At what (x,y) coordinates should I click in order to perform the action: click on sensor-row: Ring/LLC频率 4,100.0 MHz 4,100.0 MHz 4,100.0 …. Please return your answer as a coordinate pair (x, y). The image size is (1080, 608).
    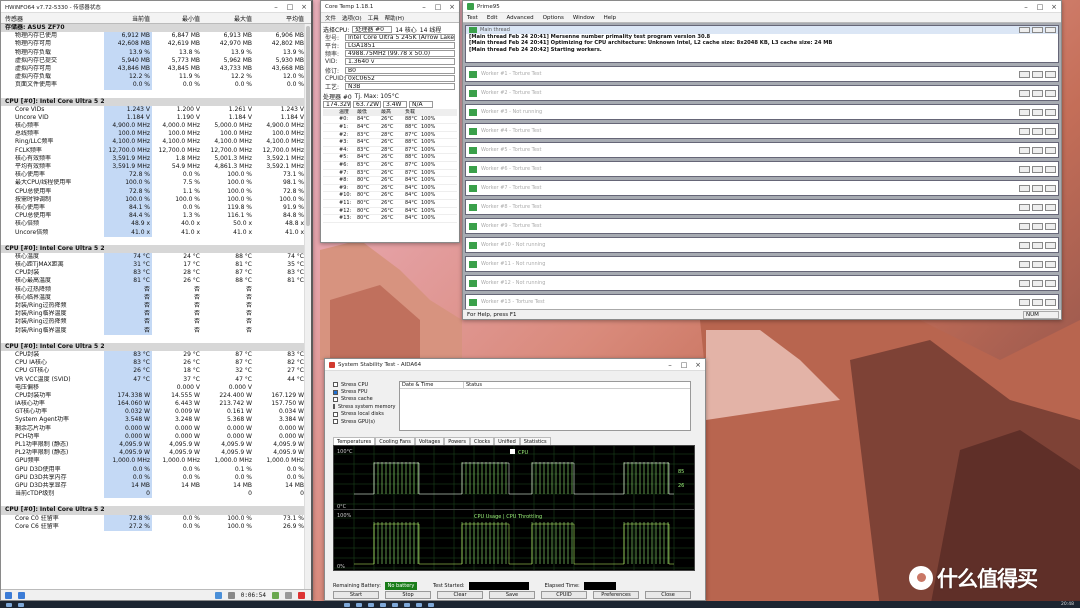
    Looking at the image, I should click on (152, 142).